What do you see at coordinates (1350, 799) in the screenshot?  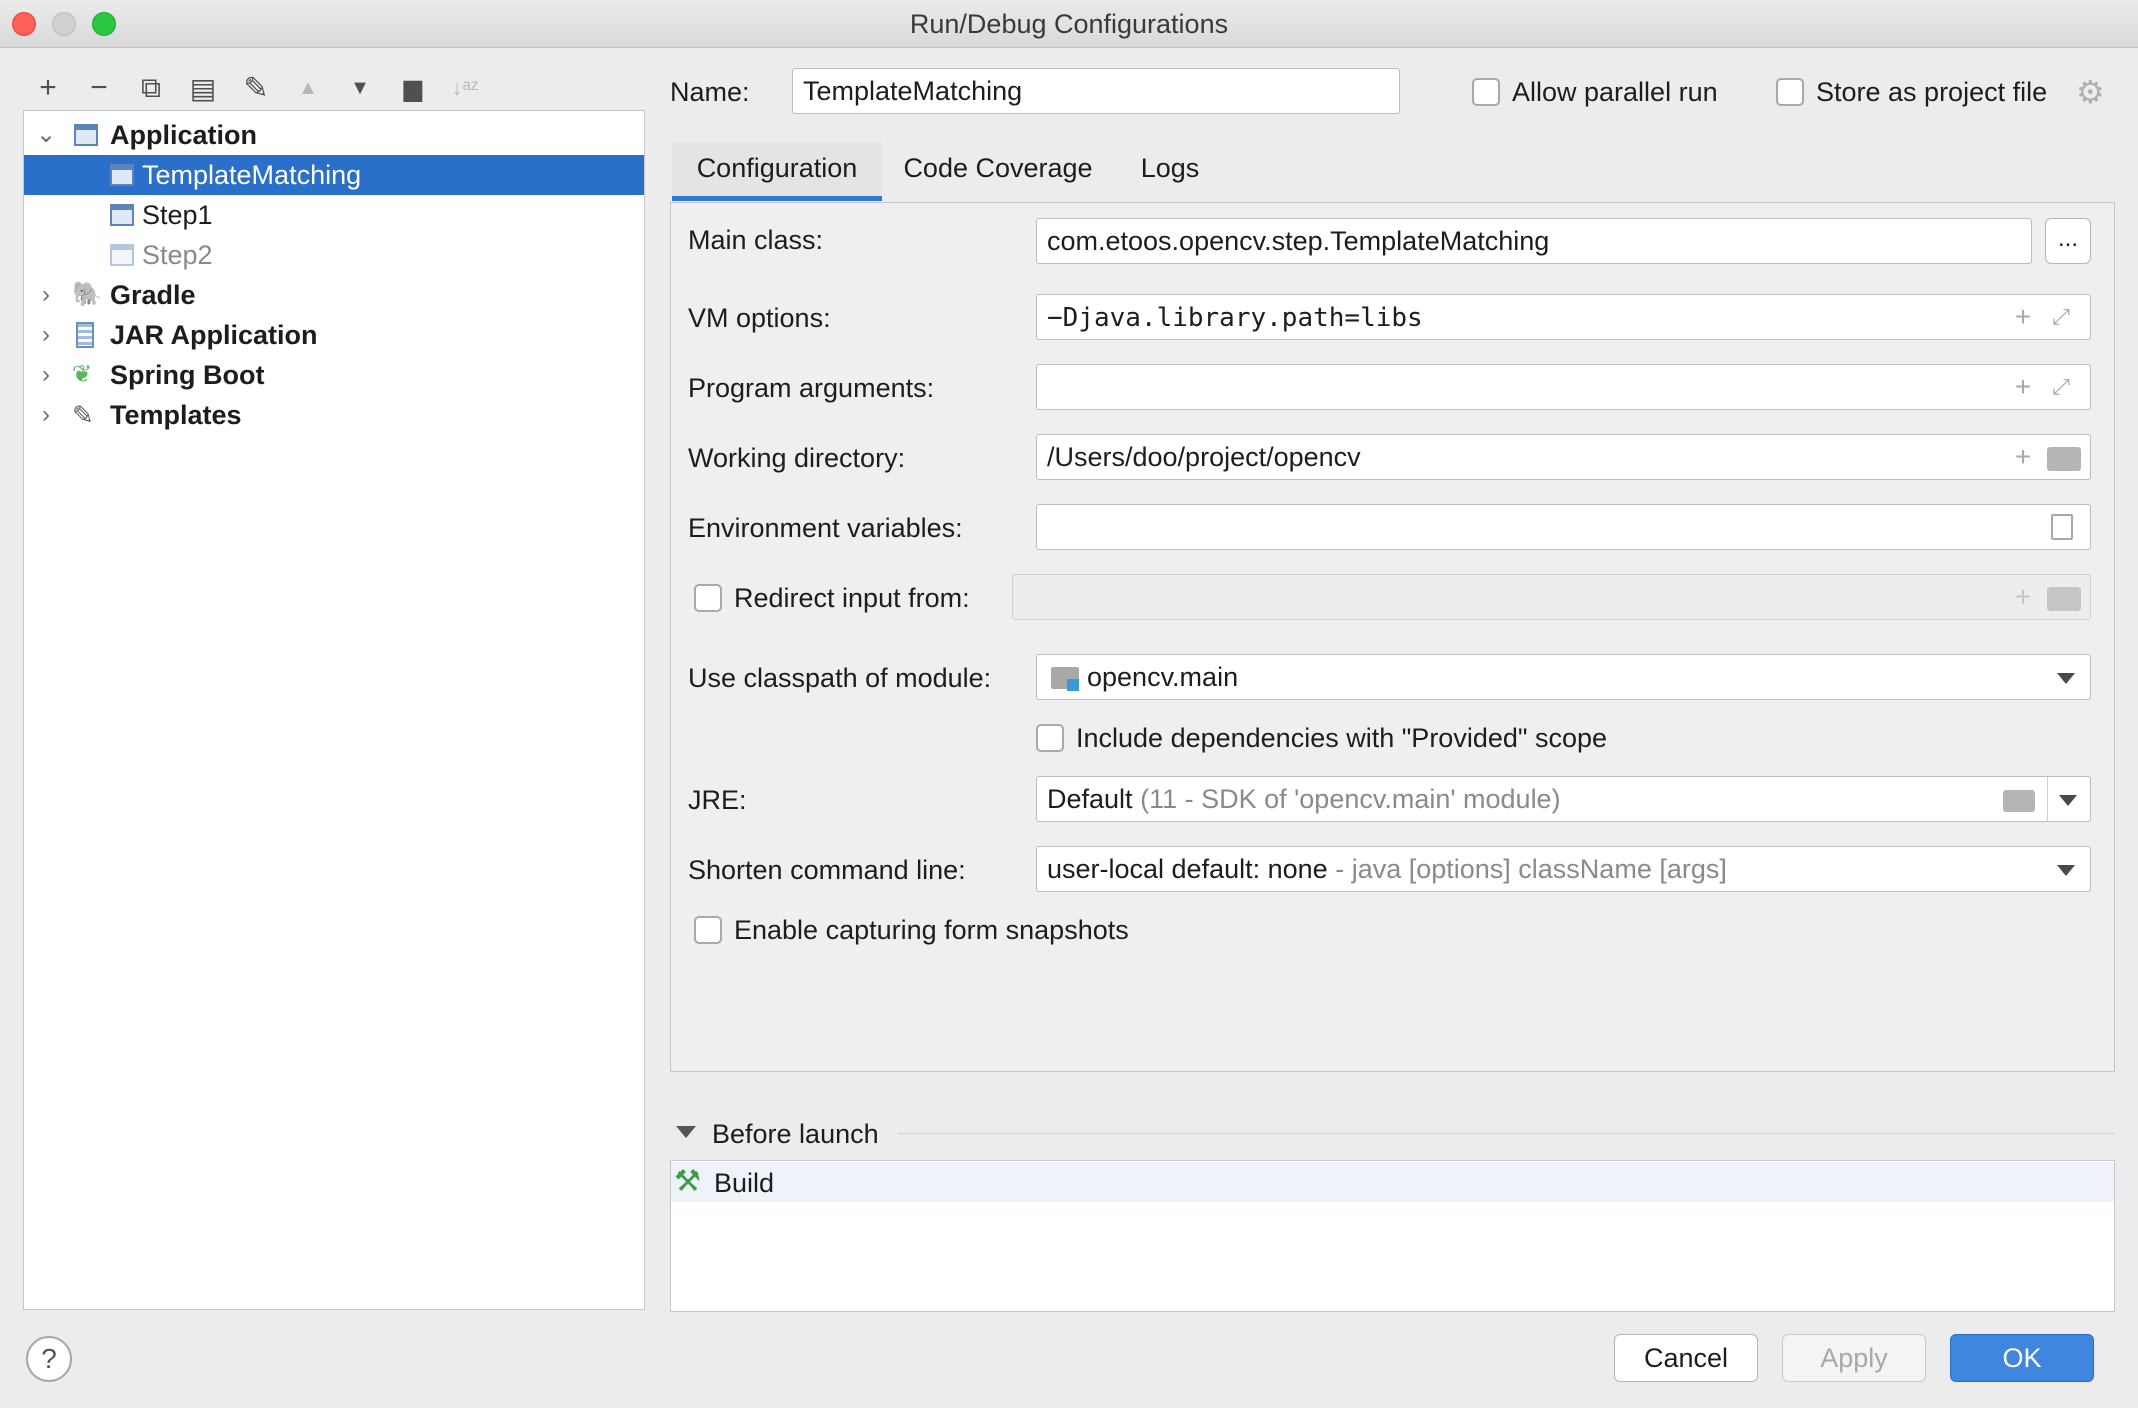 I see `jre-hint: (11 - SDK of 'opencv.main' module)` at bounding box center [1350, 799].